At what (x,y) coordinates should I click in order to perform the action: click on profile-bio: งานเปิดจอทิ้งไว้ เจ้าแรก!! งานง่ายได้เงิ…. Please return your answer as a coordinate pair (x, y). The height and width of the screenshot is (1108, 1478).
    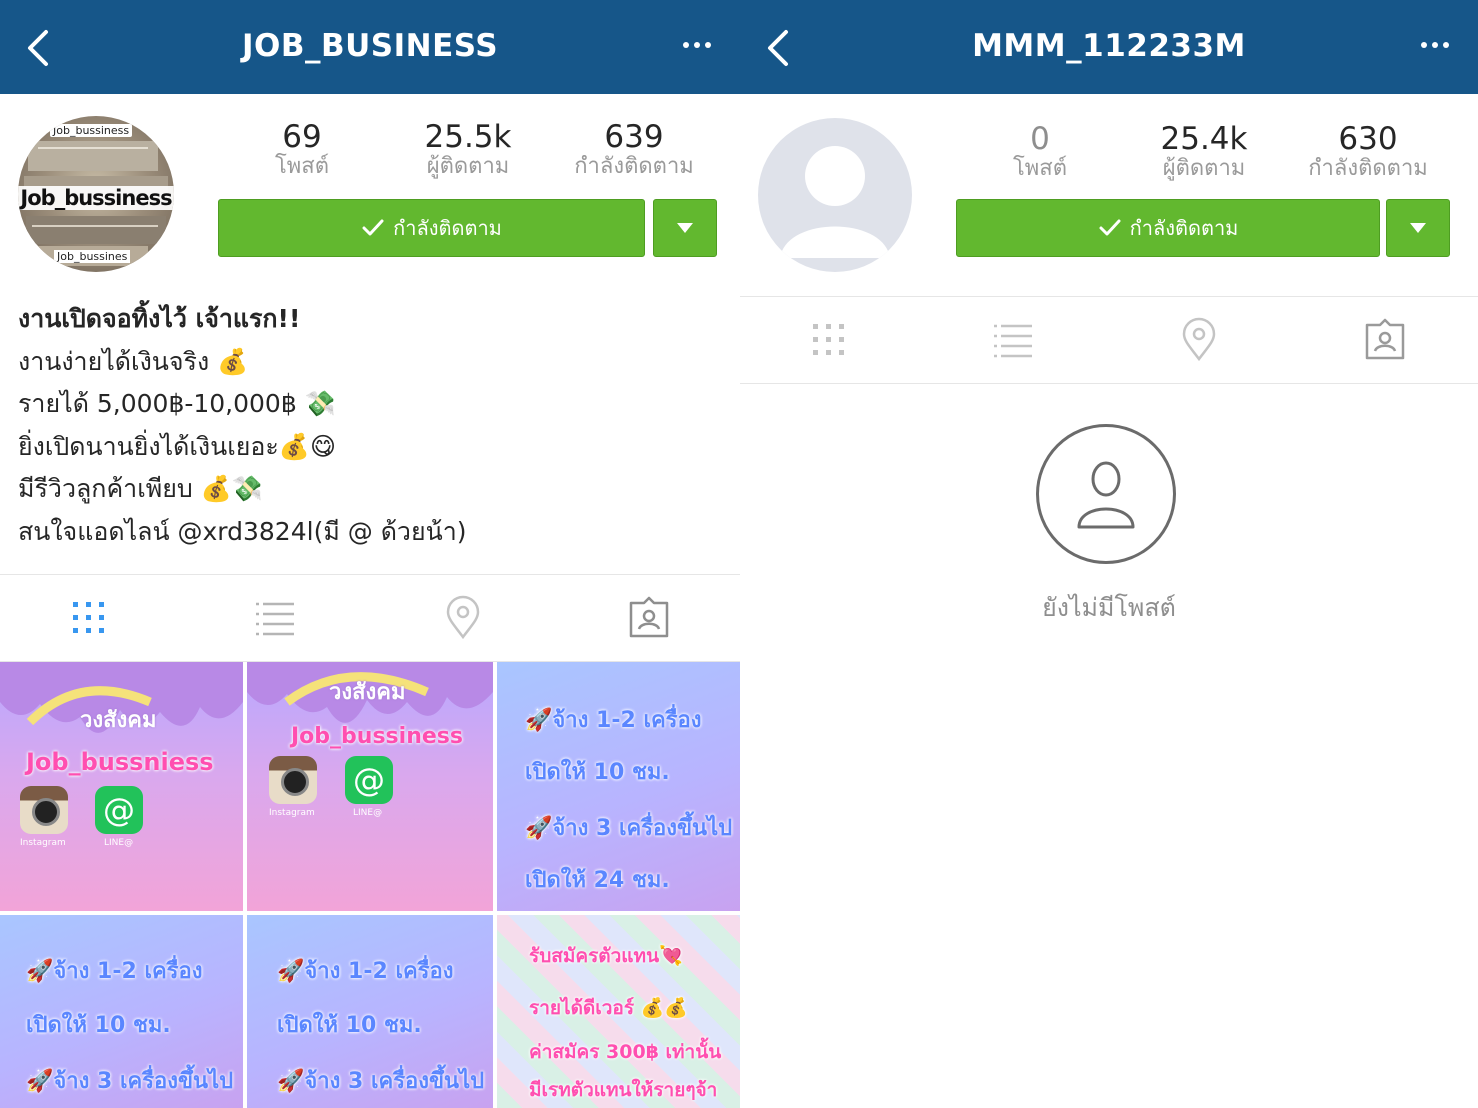
    Looking at the image, I should click on (242, 425).